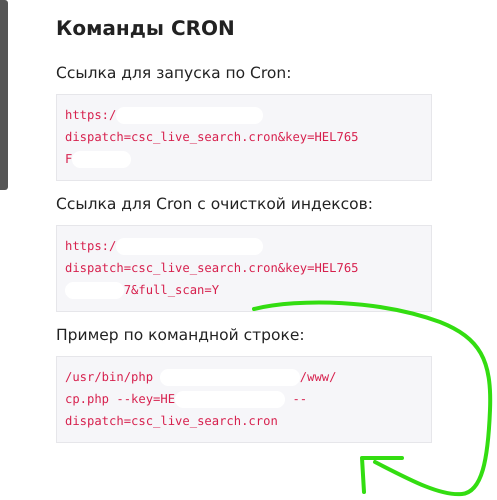 The width and height of the screenshot is (497, 500). What do you see at coordinates (174, 73) in the screenshot?
I see `section-label: Ссылка для запуска по Cron:` at bounding box center [174, 73].